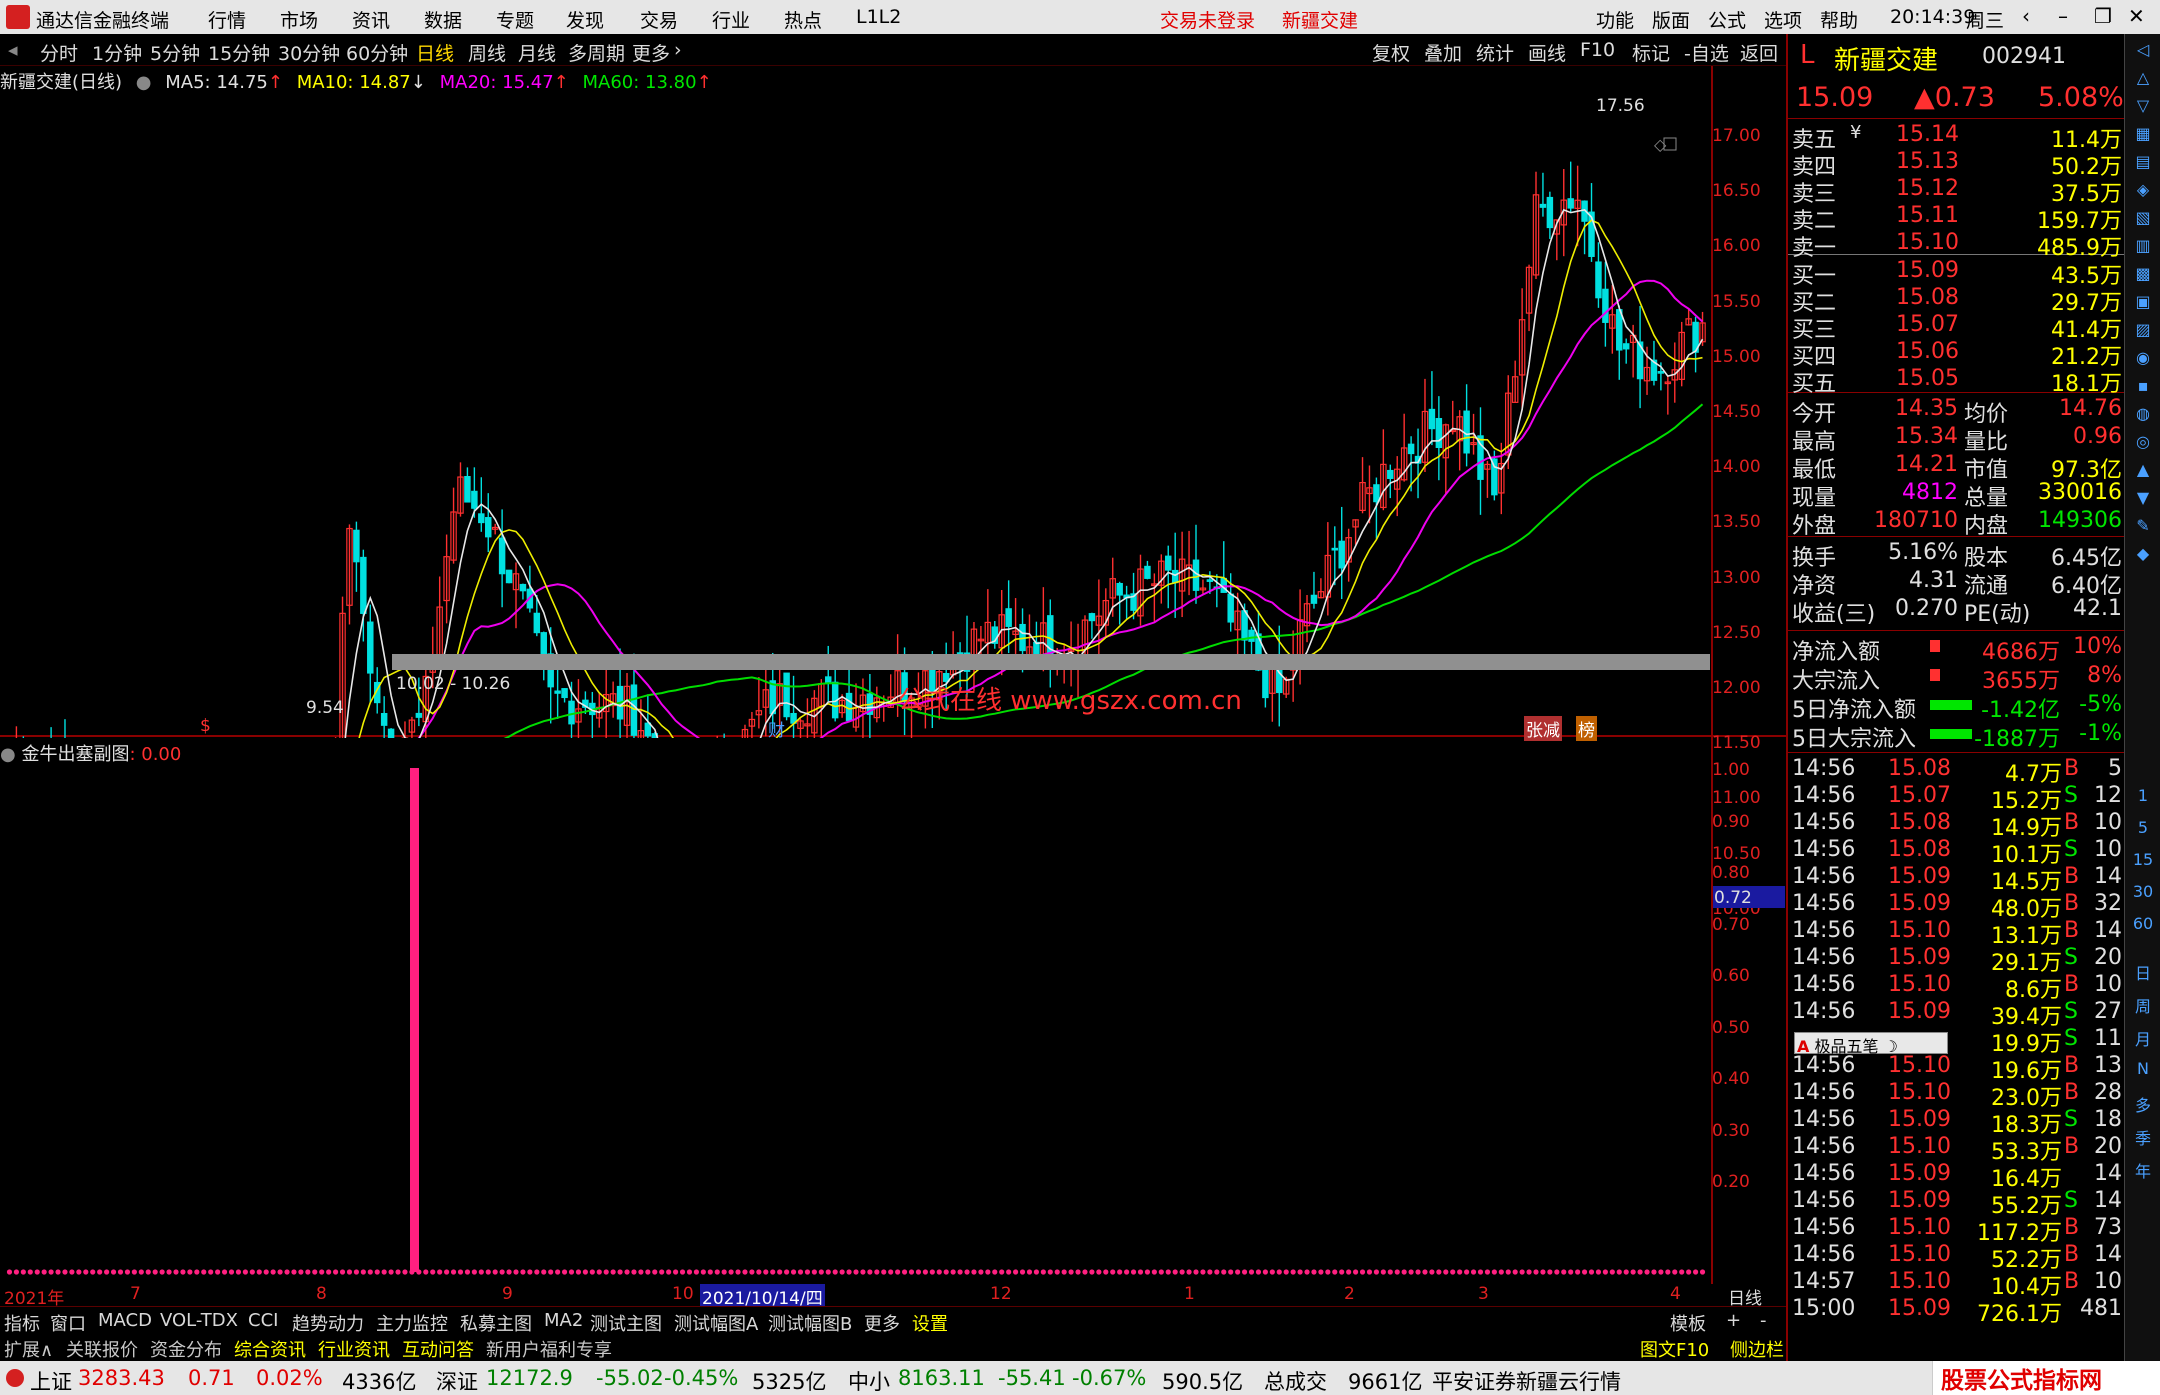  What do you see at coordinates (878, 17) in the screenshot?
I see `menu-l1l2: L1L2` at bounding box center [878, 17].